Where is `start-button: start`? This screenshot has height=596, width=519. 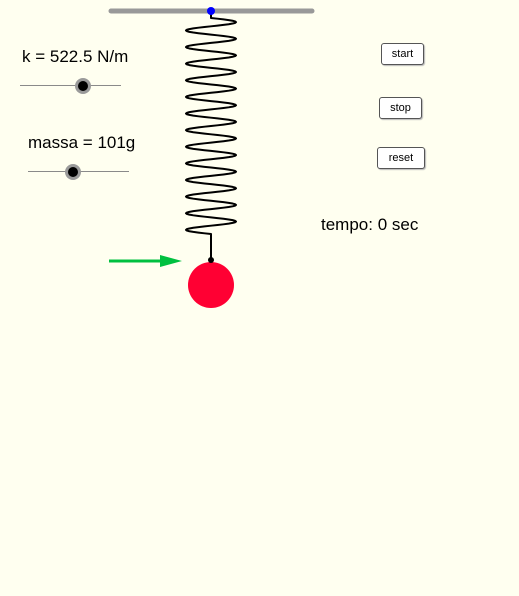 start-button: start is located at coordinates (402, 54).